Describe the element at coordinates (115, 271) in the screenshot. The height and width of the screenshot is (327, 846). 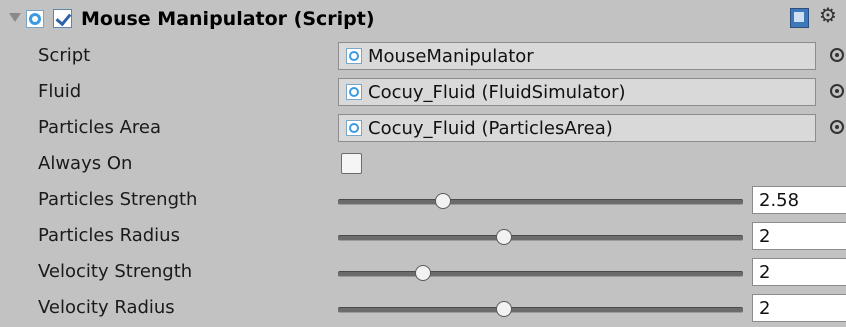
I see `field-label: Velocity Strength` at that location.